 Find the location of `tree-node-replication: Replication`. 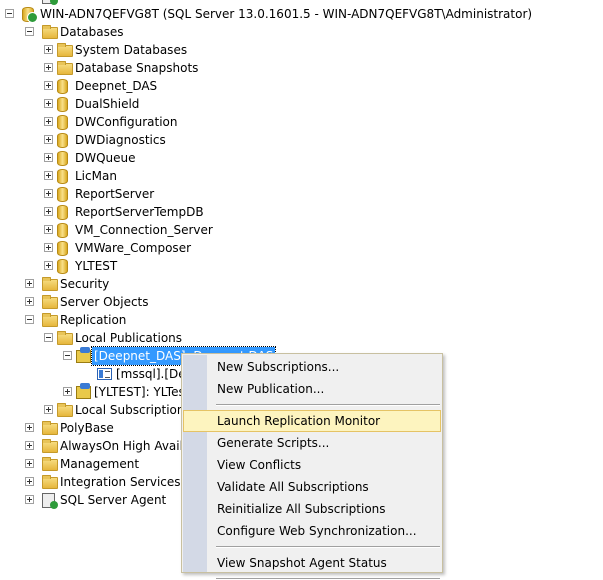

tree-node-replication: Replication is located at coordinates (301, 320).